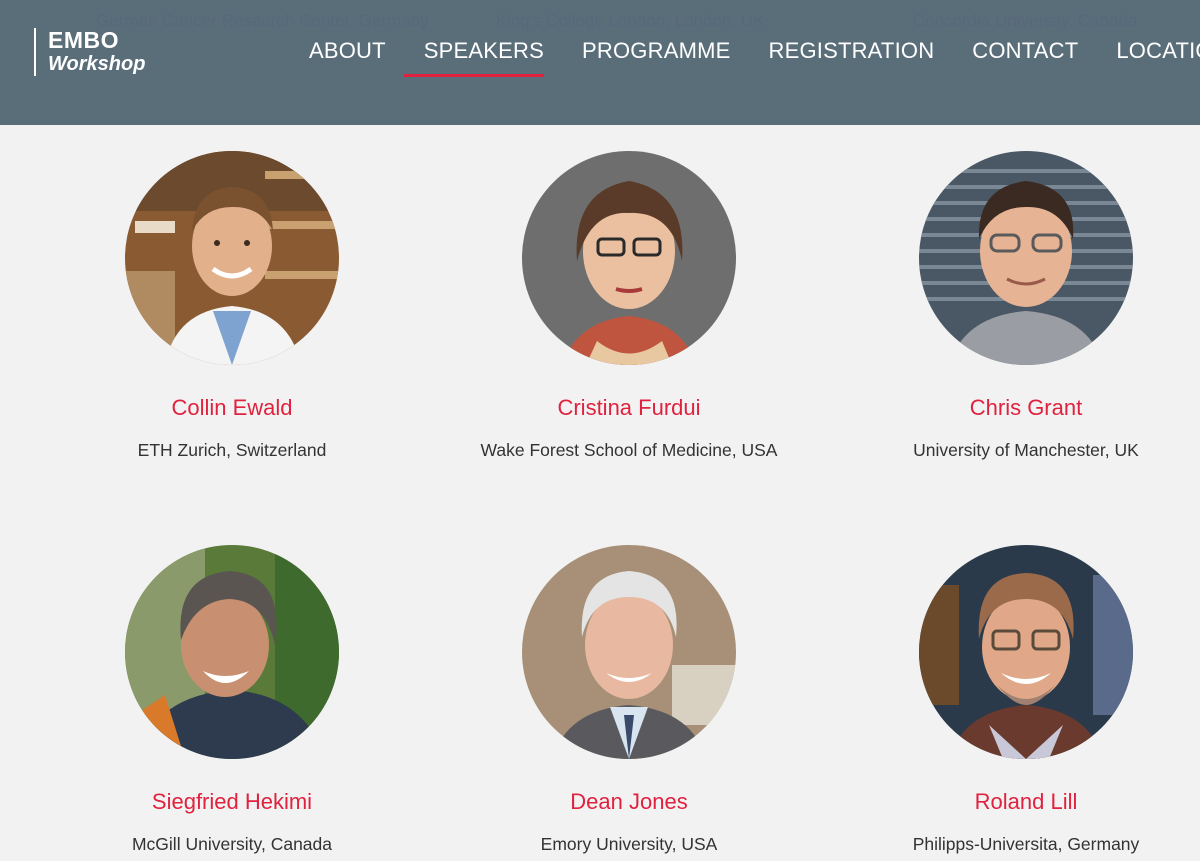 The height and width of the screenshot is (861, 1200). I want to click on speaker-affiliation: ETH Zurich, Switzerland, so click(232, 450).